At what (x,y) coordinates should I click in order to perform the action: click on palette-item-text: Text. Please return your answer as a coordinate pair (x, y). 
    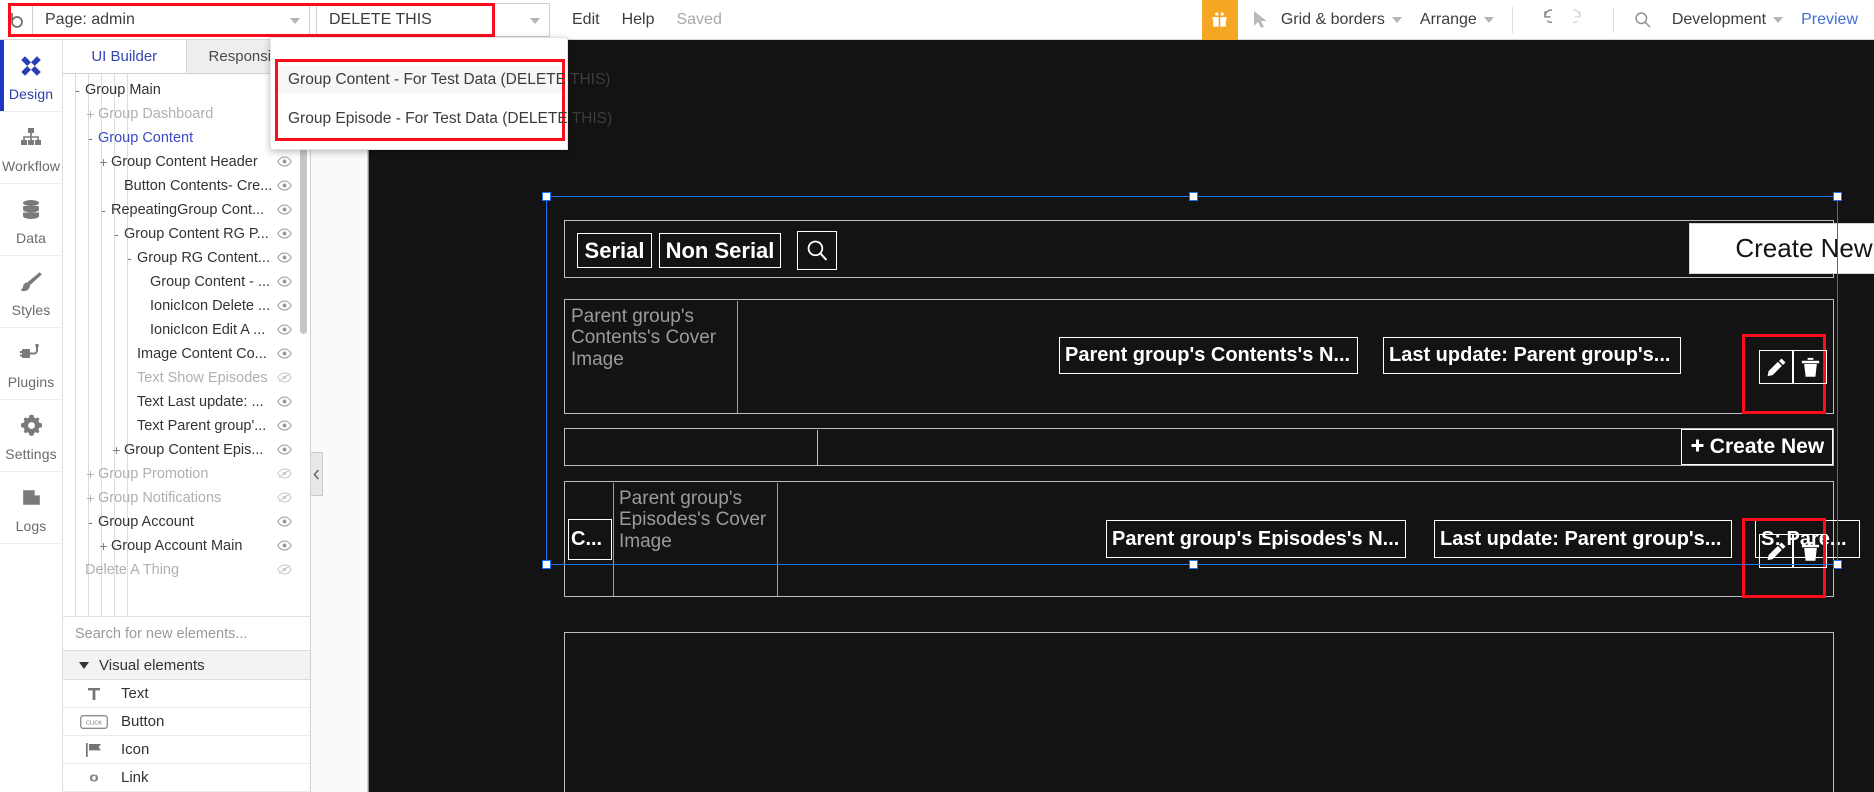
    Looking at the image, I should click on (186, 694).